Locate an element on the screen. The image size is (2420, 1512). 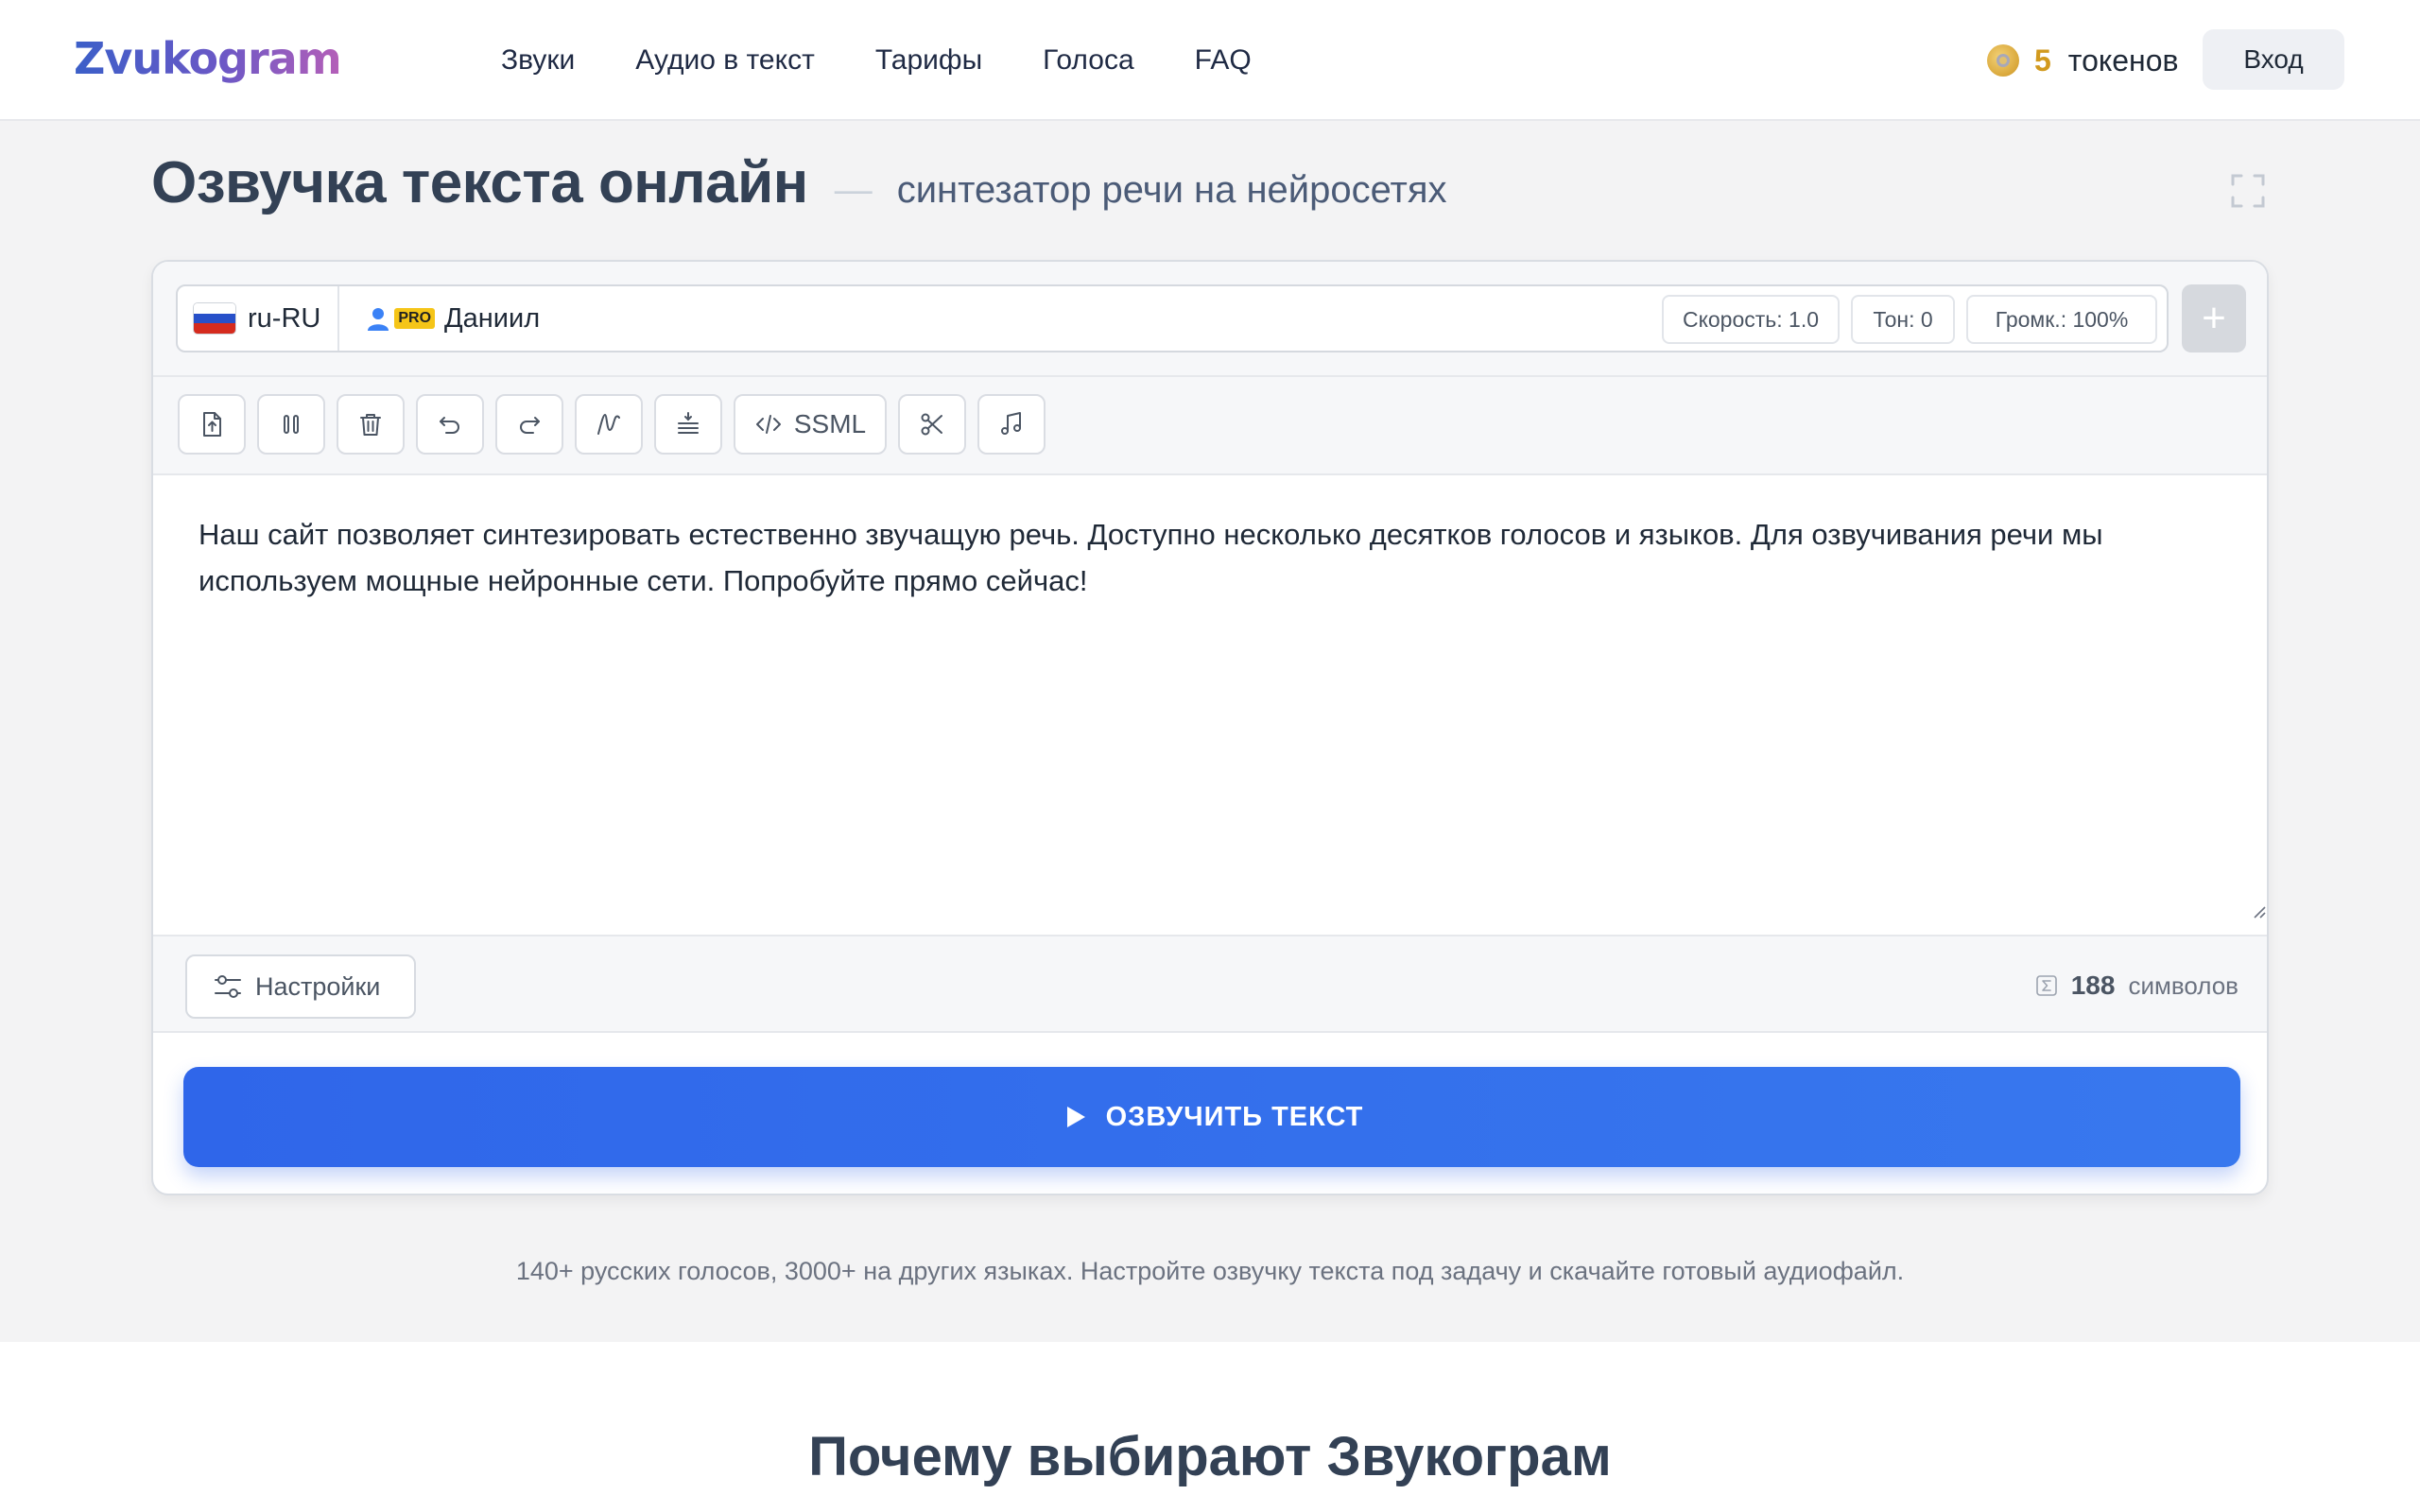
token-label: токенов is located at coordinates (2123, 60).